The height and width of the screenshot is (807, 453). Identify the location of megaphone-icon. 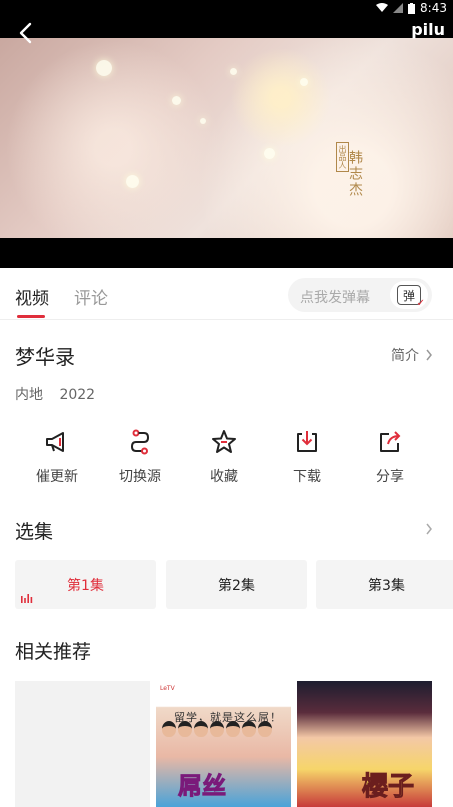
(55, 442).